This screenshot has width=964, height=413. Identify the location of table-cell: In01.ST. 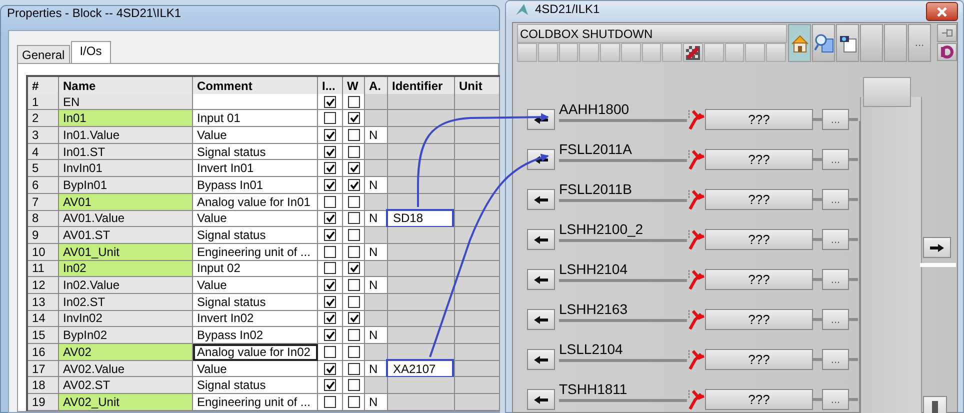
(126, 152).